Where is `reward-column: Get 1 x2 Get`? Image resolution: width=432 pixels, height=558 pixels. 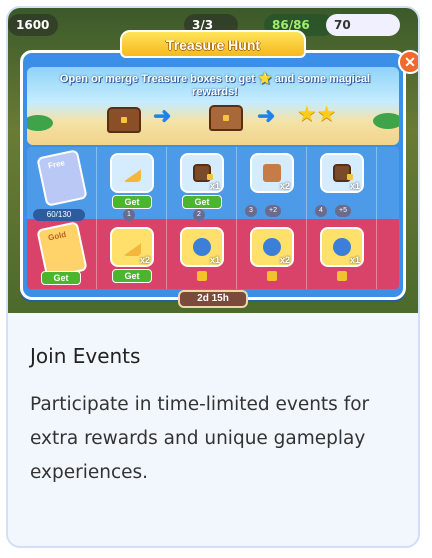 reward-column: Get 1 x2 Get is located at coordinates (132, 218).